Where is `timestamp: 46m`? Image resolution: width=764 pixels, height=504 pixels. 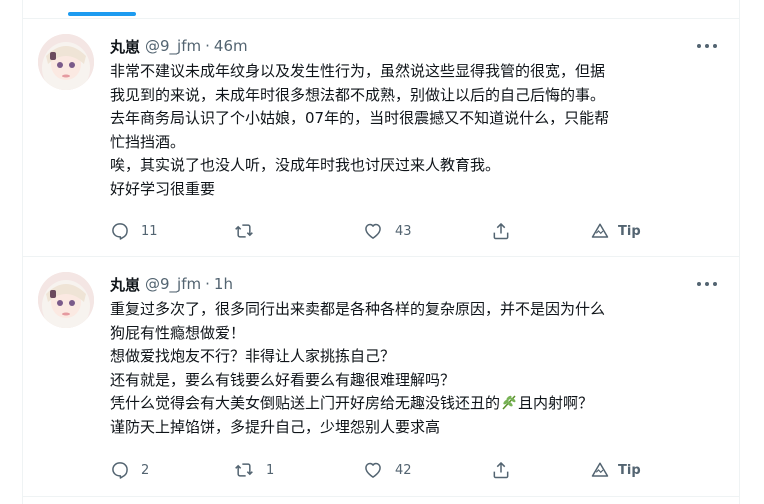 timestamp: 46m is located at coordinates (231, 46).